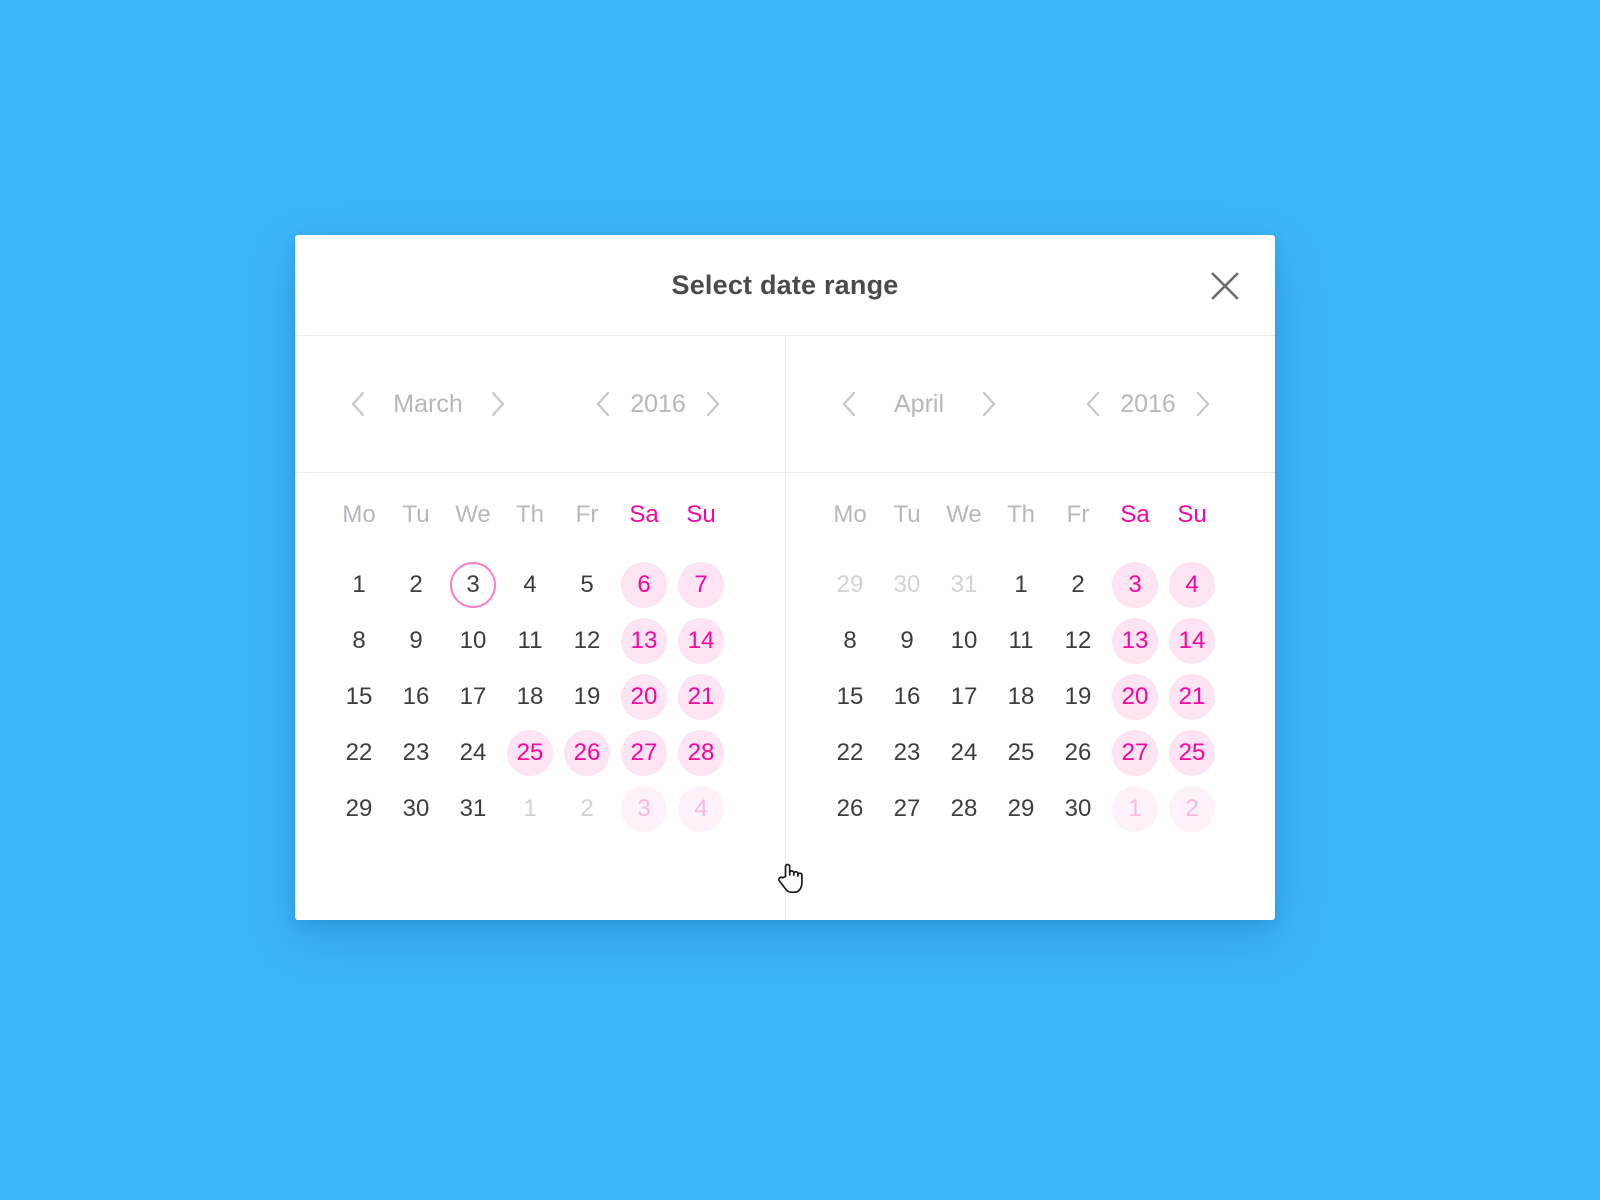  What do you see at coordinates (1093, 404) in the screenshot?
I see `prev-year-button-right` at bounding box center [1093, 404].